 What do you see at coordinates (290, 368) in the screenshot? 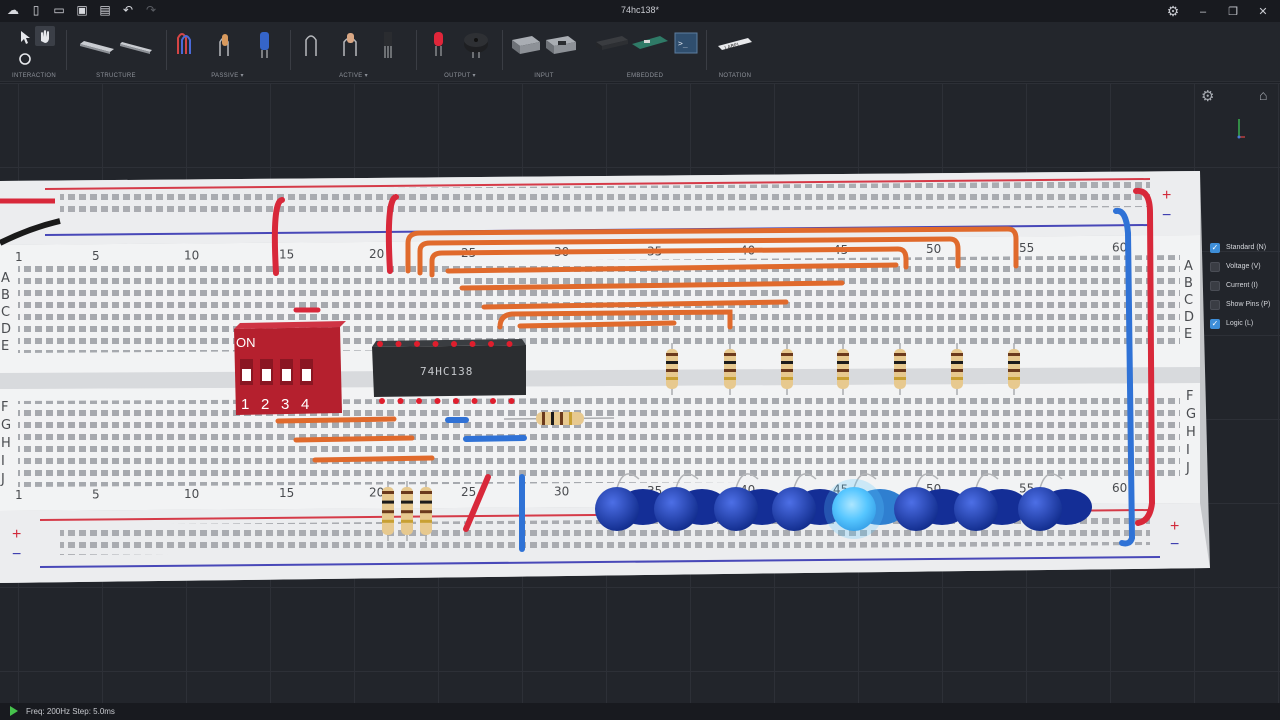
I see `dip-switch: ON 1234` at bounding box center [290, 368].